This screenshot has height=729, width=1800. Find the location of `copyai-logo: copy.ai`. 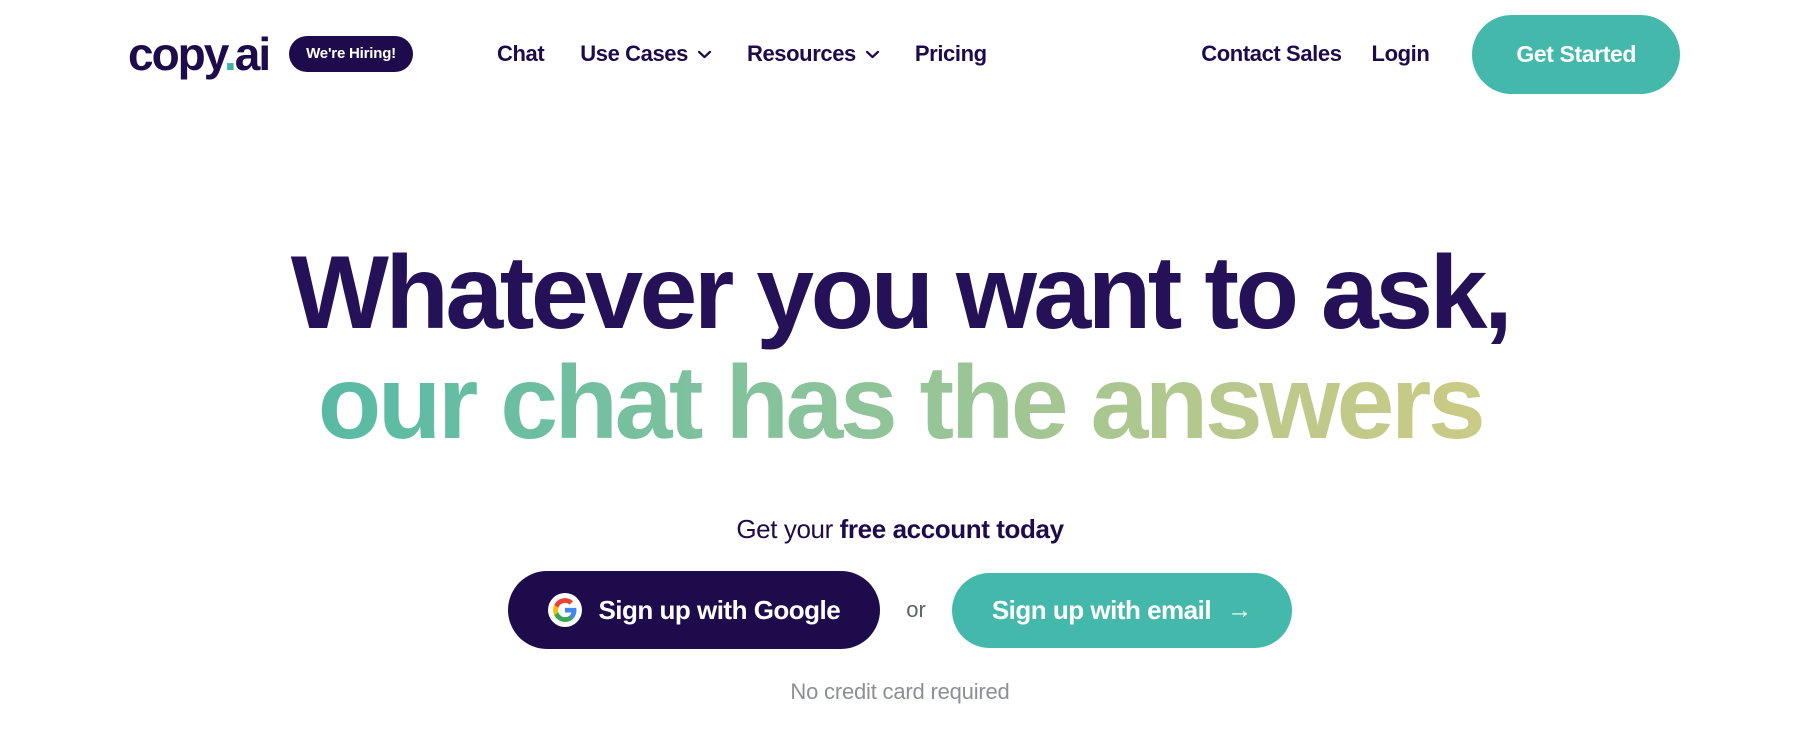

copyai-logo: copy.ai is located at coordinates (199, 54).